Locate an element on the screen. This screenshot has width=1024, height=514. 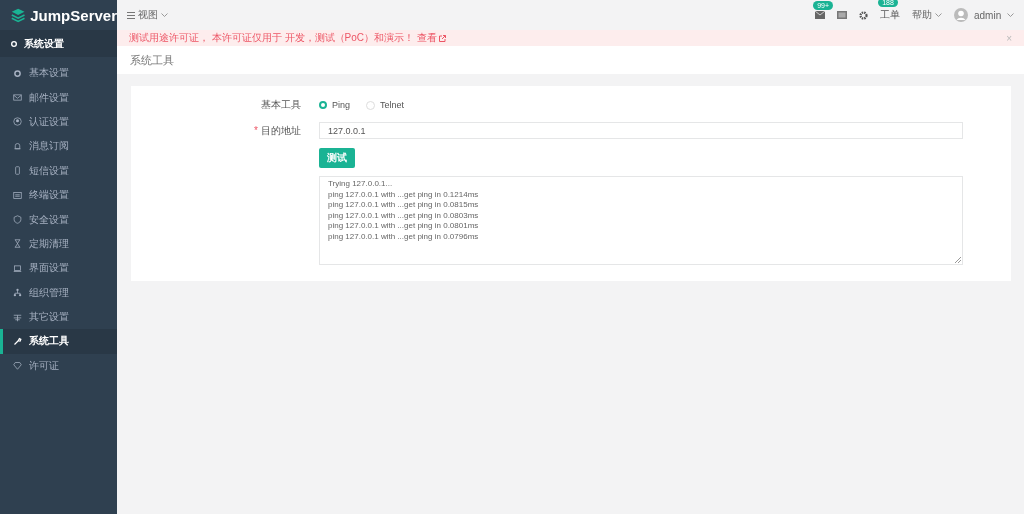
view-menu: 视图 is located at coordinates (147, 15).